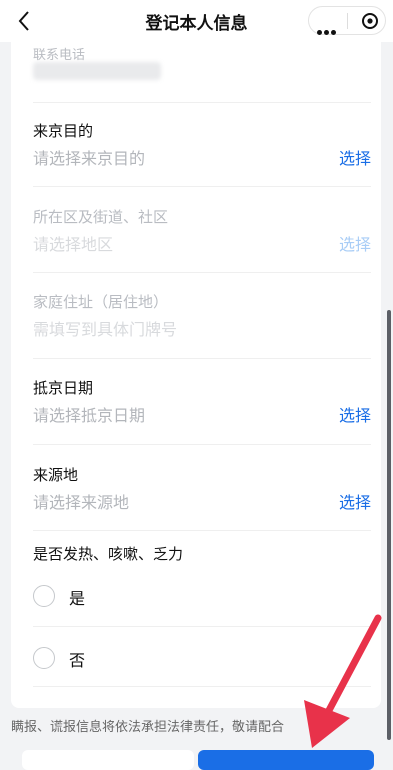 This screenshot has height=770, width=393. What do you see at coordinates (355, 243) in the screenshot?
I see `district-select-button: 选择` at bounding box center [355, 243].